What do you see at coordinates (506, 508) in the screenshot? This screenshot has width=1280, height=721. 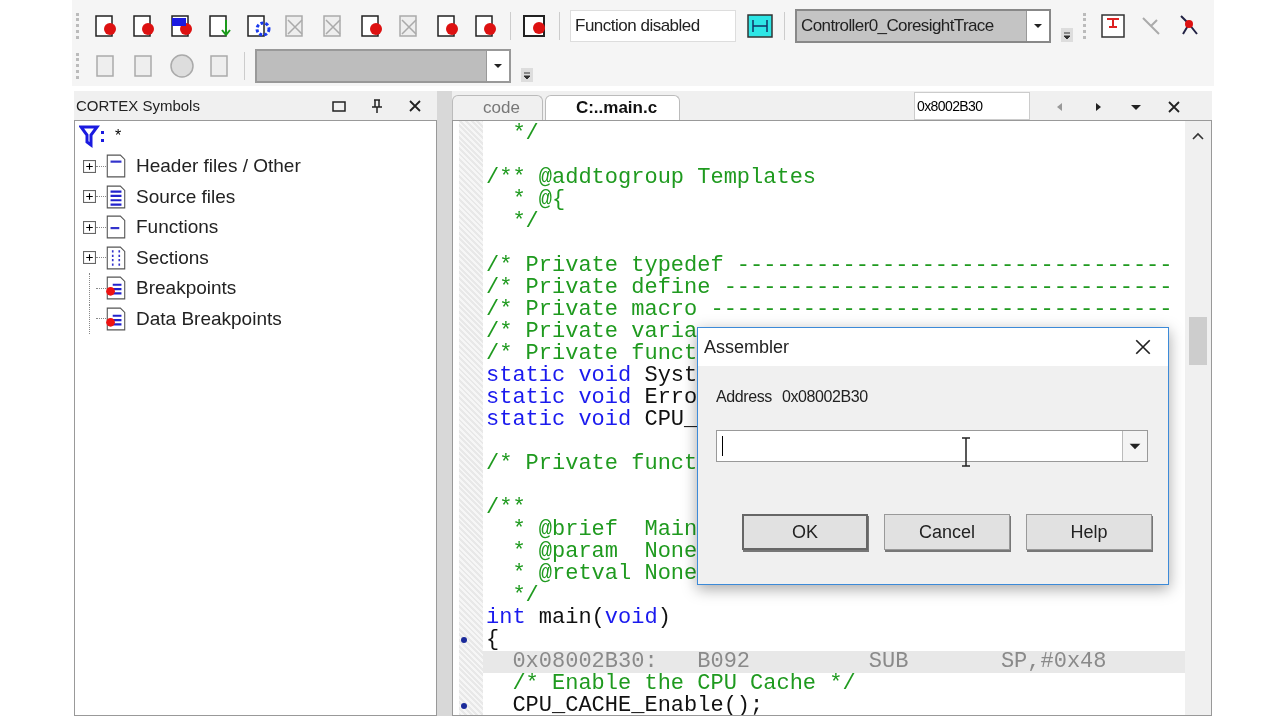 I see `code-line: /**` at bounding box center [506, 508].